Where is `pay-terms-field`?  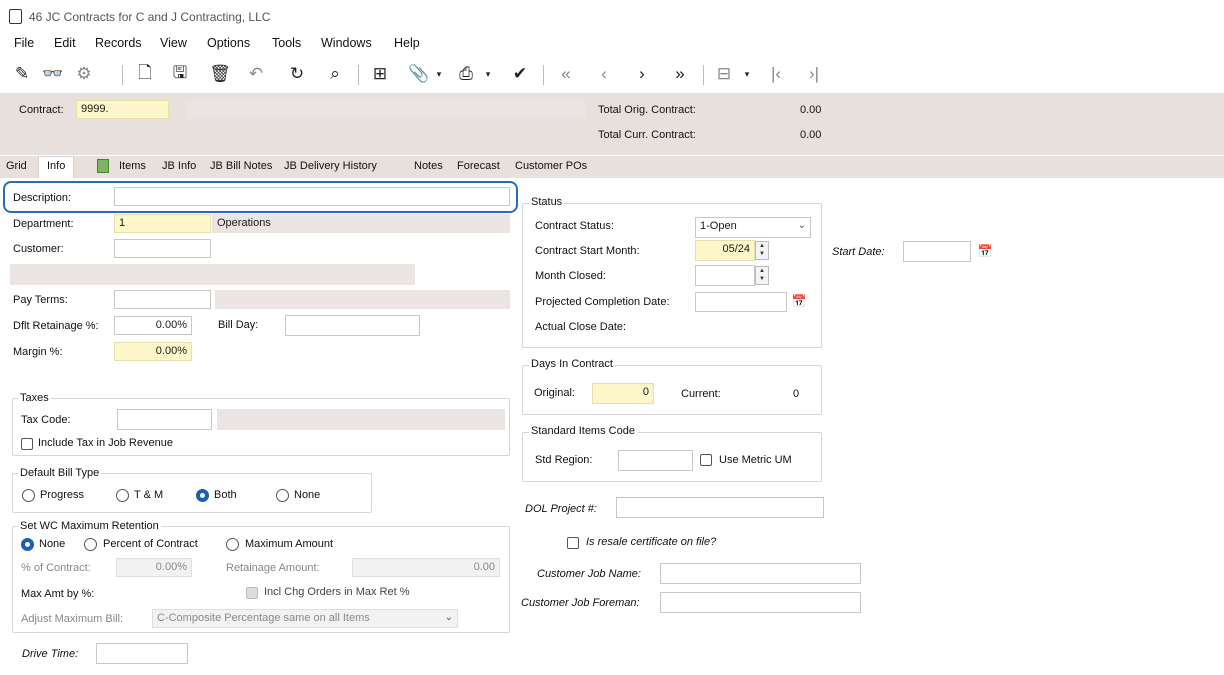 pay-terms-field is located at coordinates (162, 299).